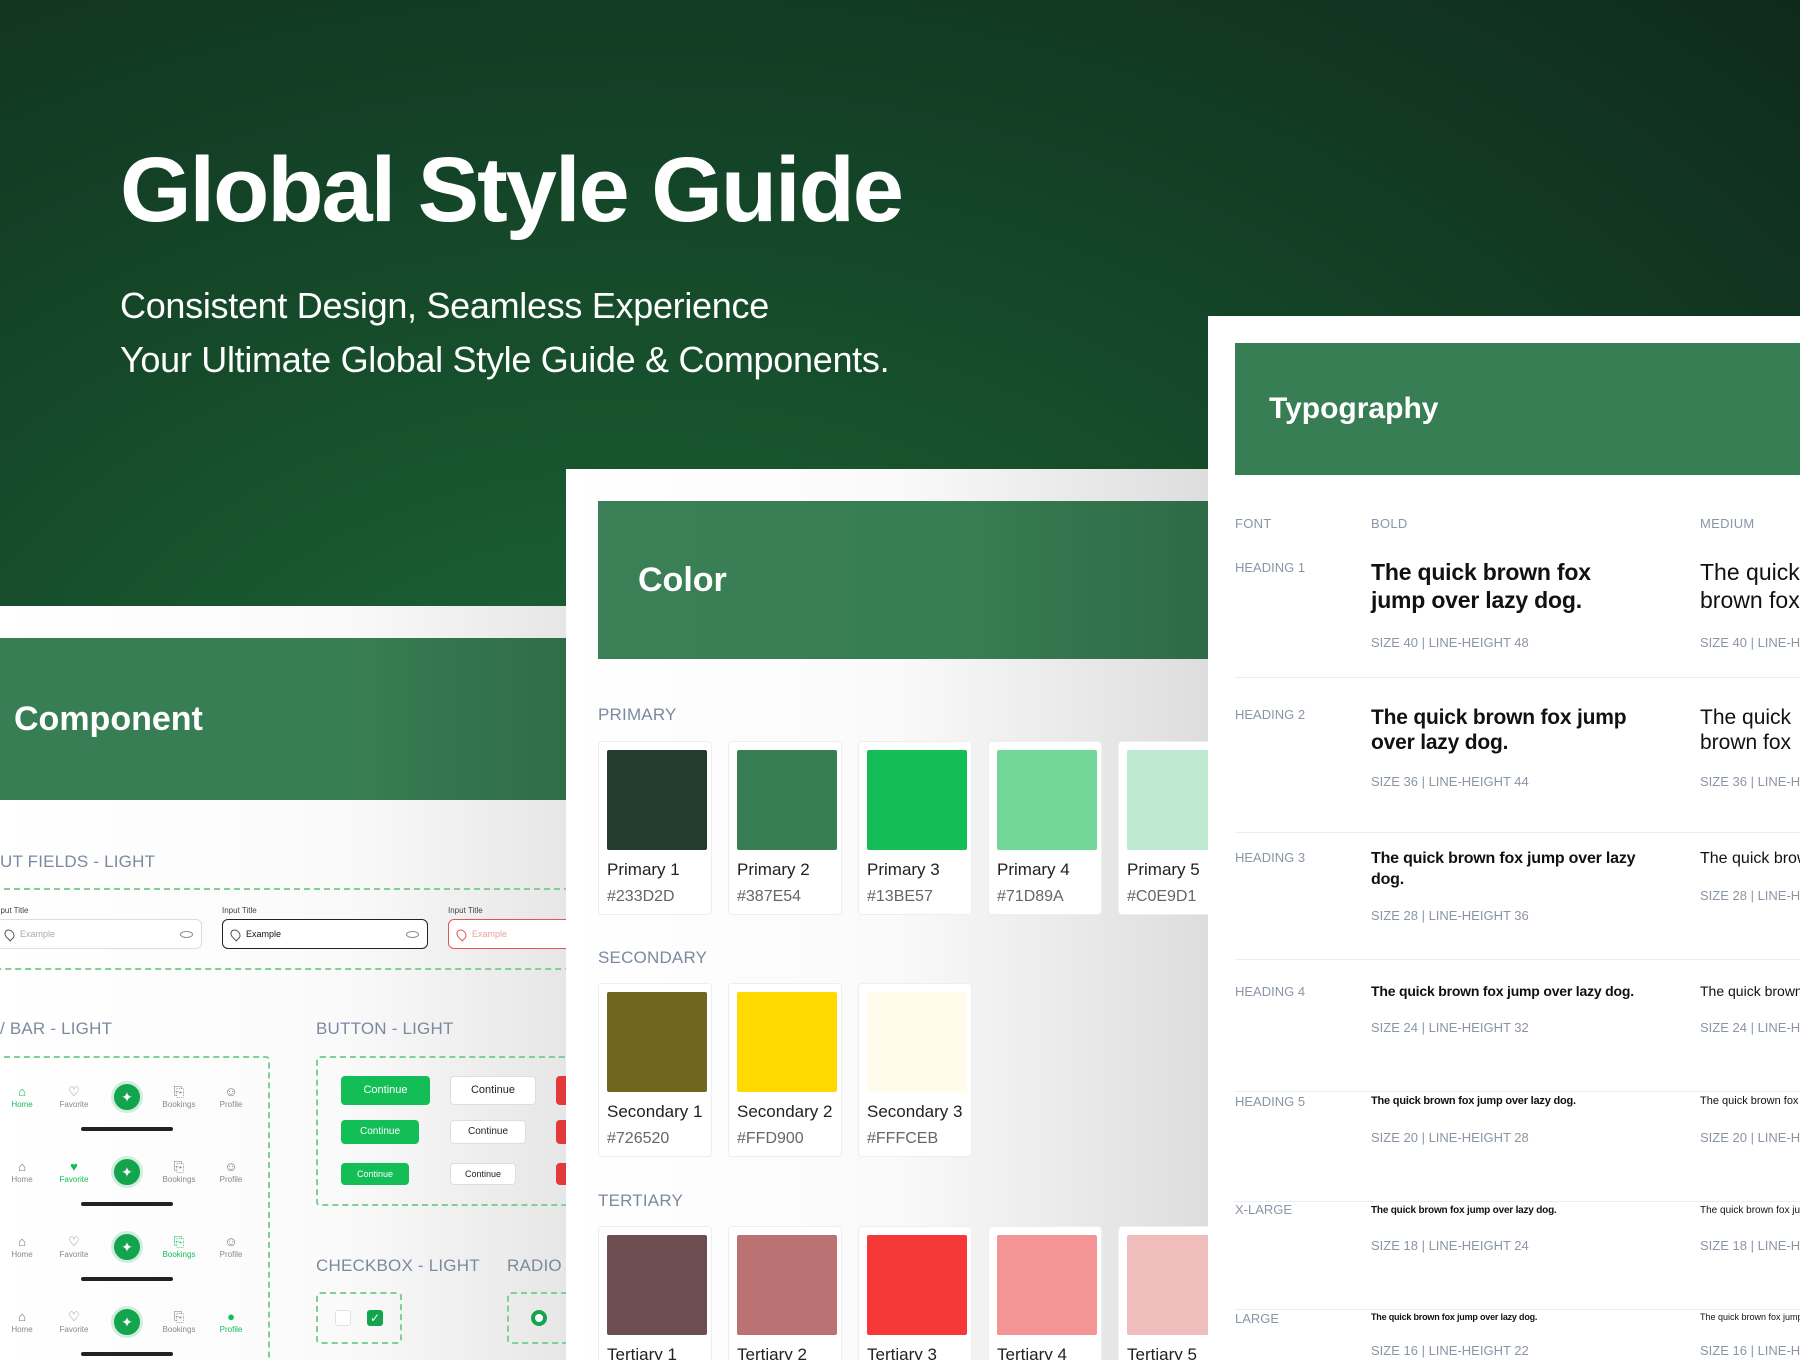  I want to click on medium-sample: The quick brown fox jump over lazy dog., so click(1750, 1101).